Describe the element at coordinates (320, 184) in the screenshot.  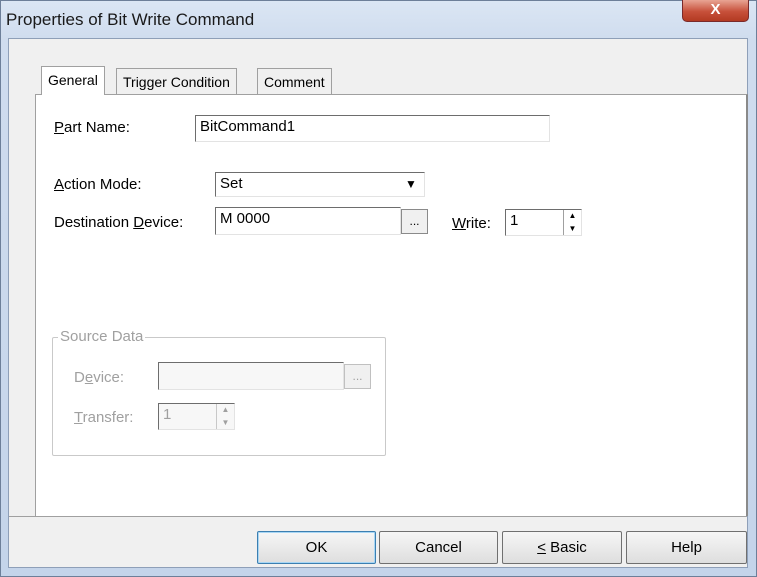
I see `action-mode-select: Set` at that location.